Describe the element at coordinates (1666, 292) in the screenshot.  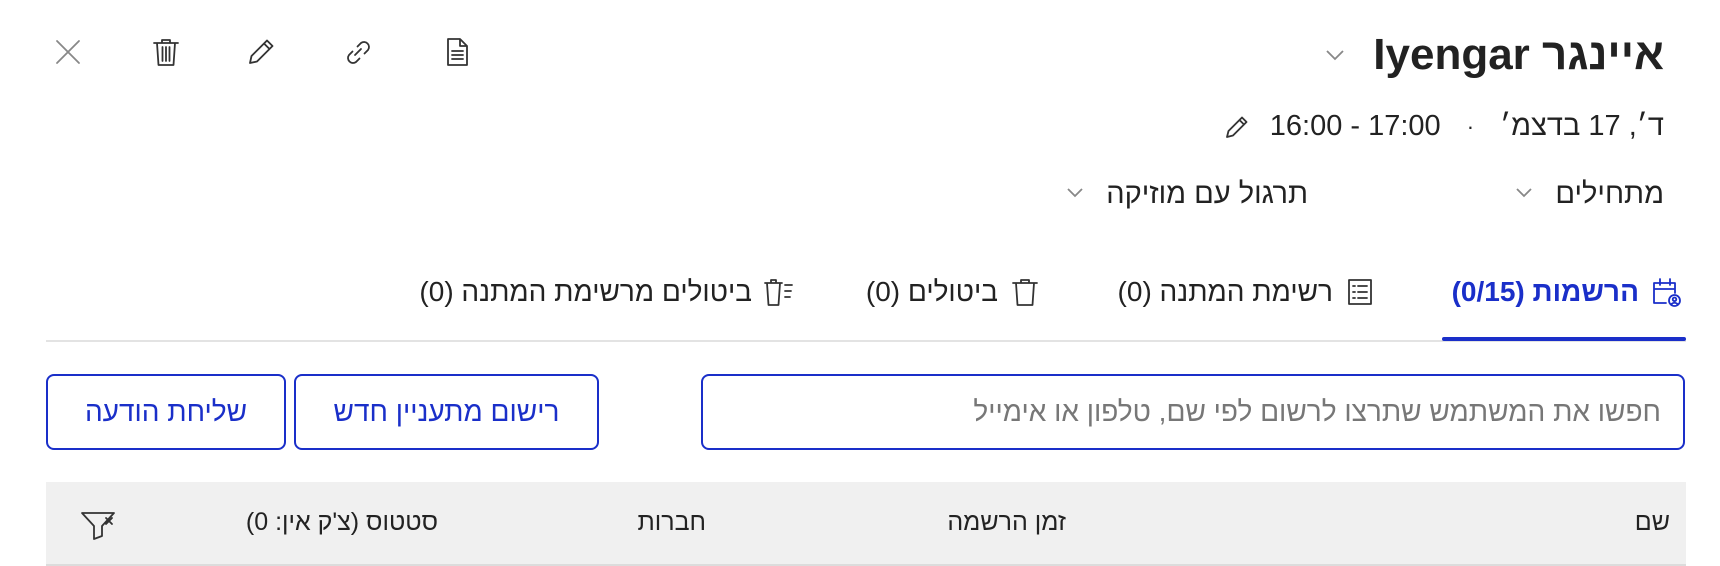
I see `calendar-user-icon` at that location.